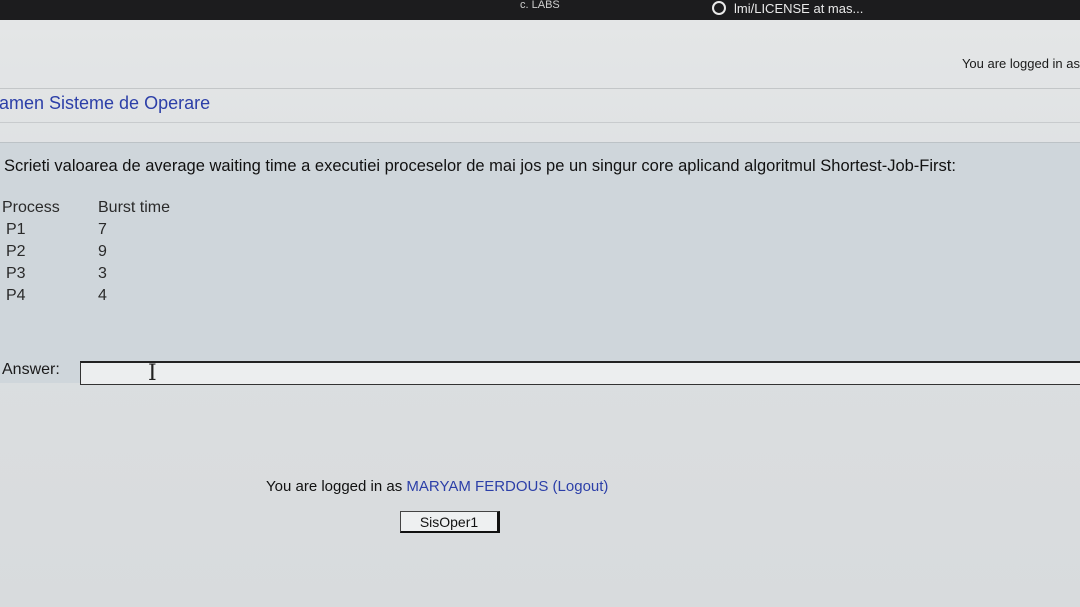 Image resolution: width=1080 pixels, height=607 pixels. What do you see at coordinates (86, 276) in the screenshot?
I see `table-row: P3 3` at bounding box center [86, 276].